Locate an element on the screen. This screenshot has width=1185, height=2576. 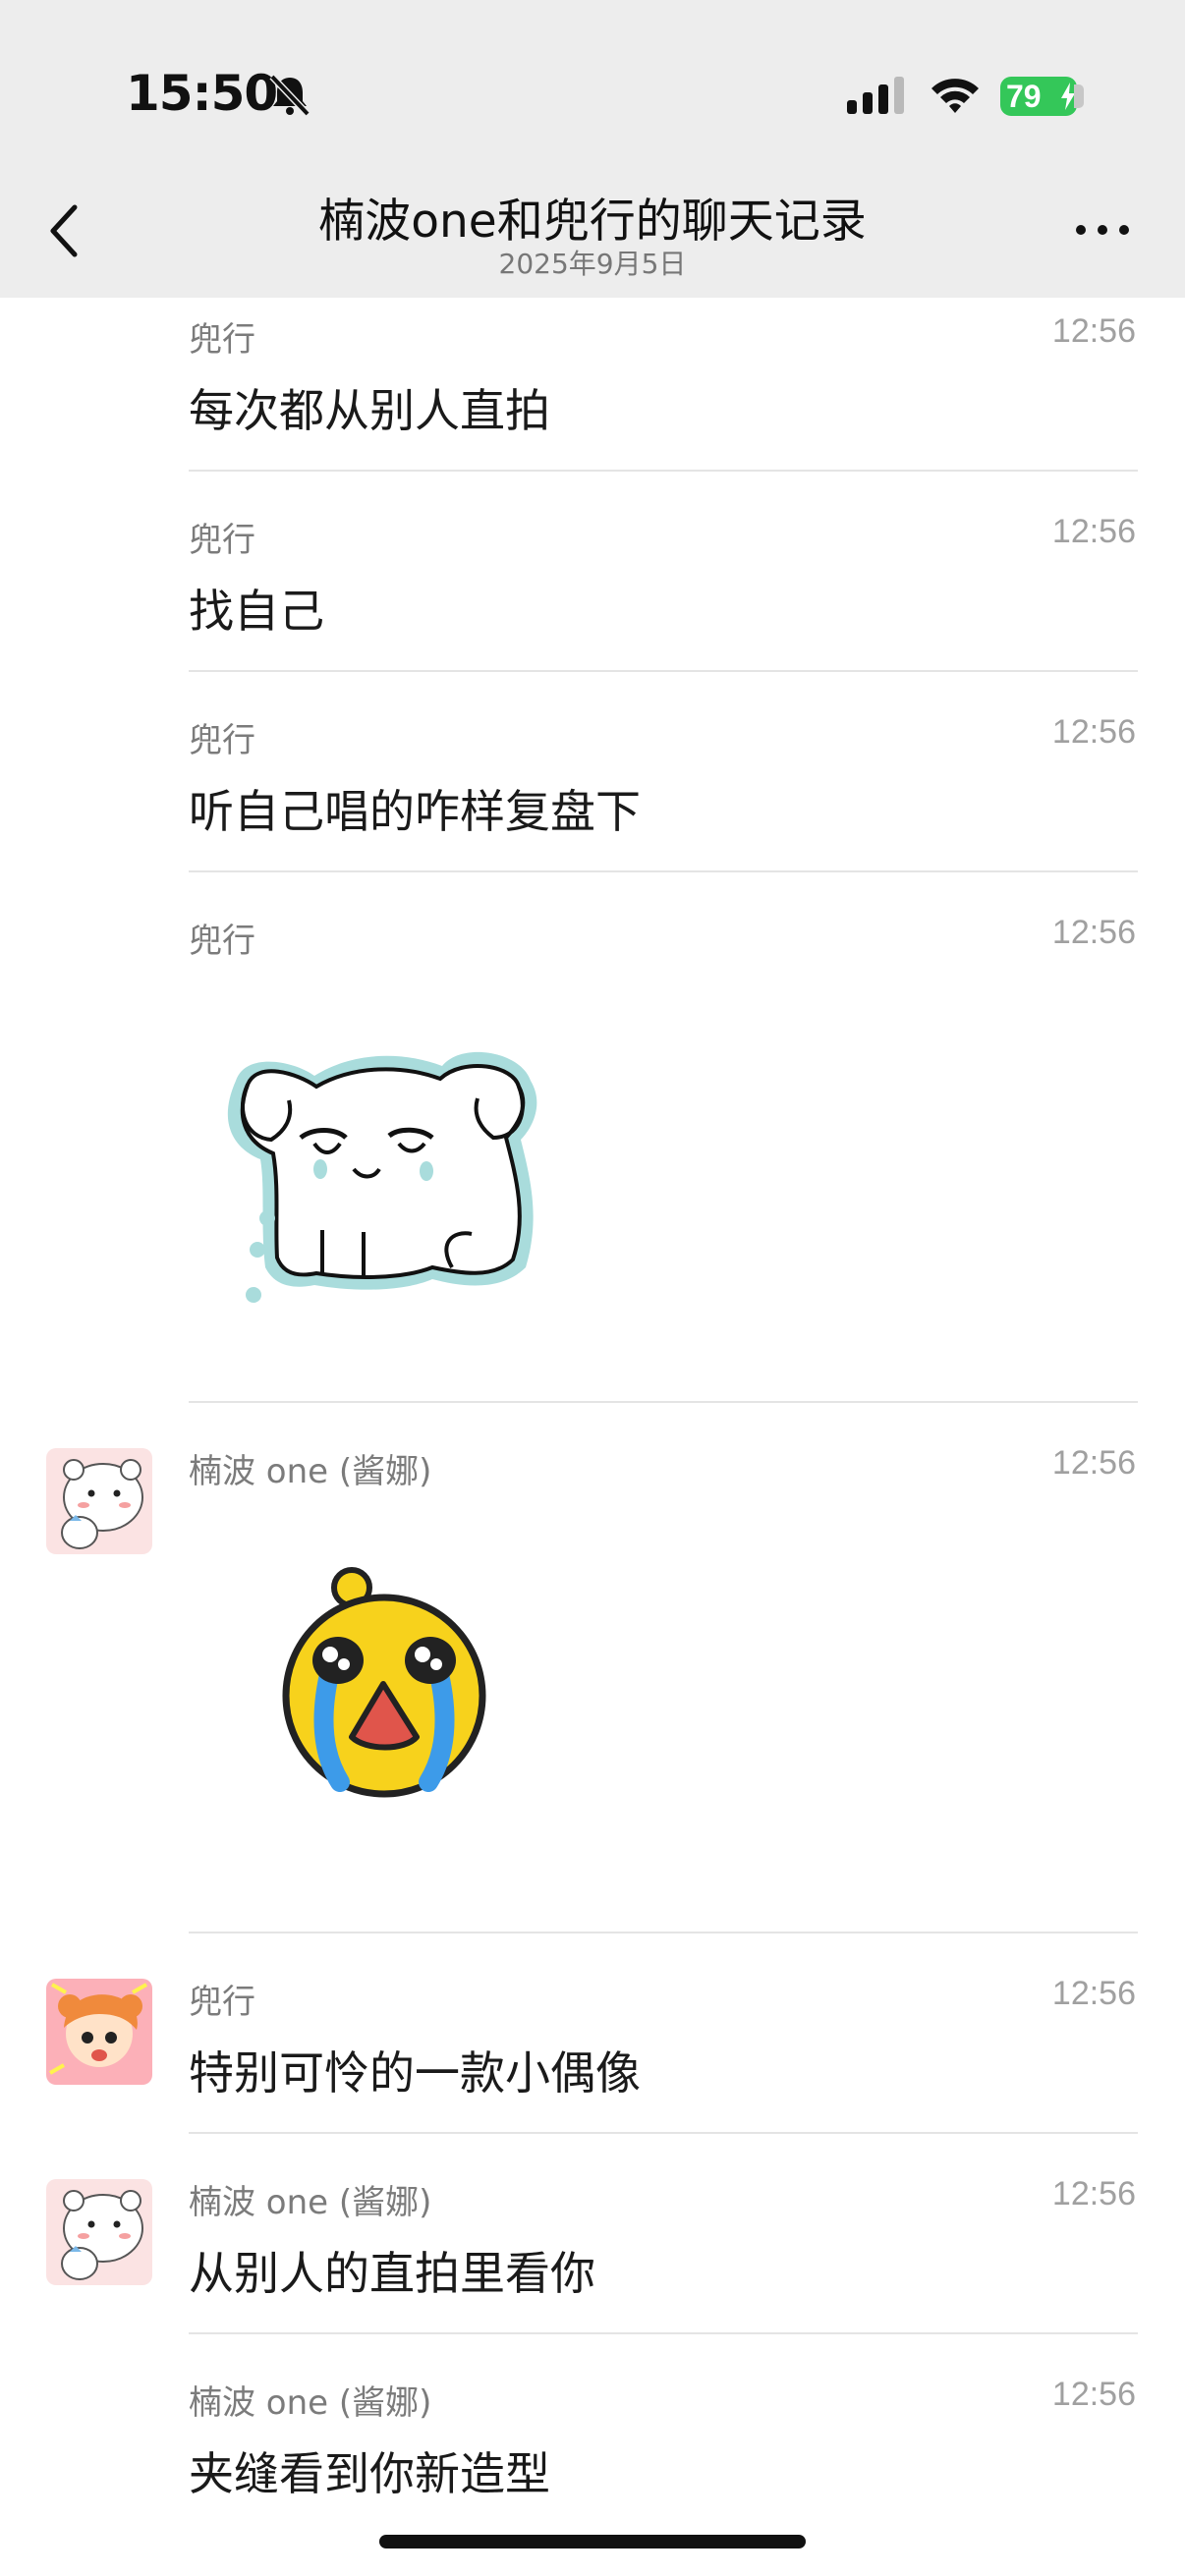
signal-icon is located at coordinates (876, 95).